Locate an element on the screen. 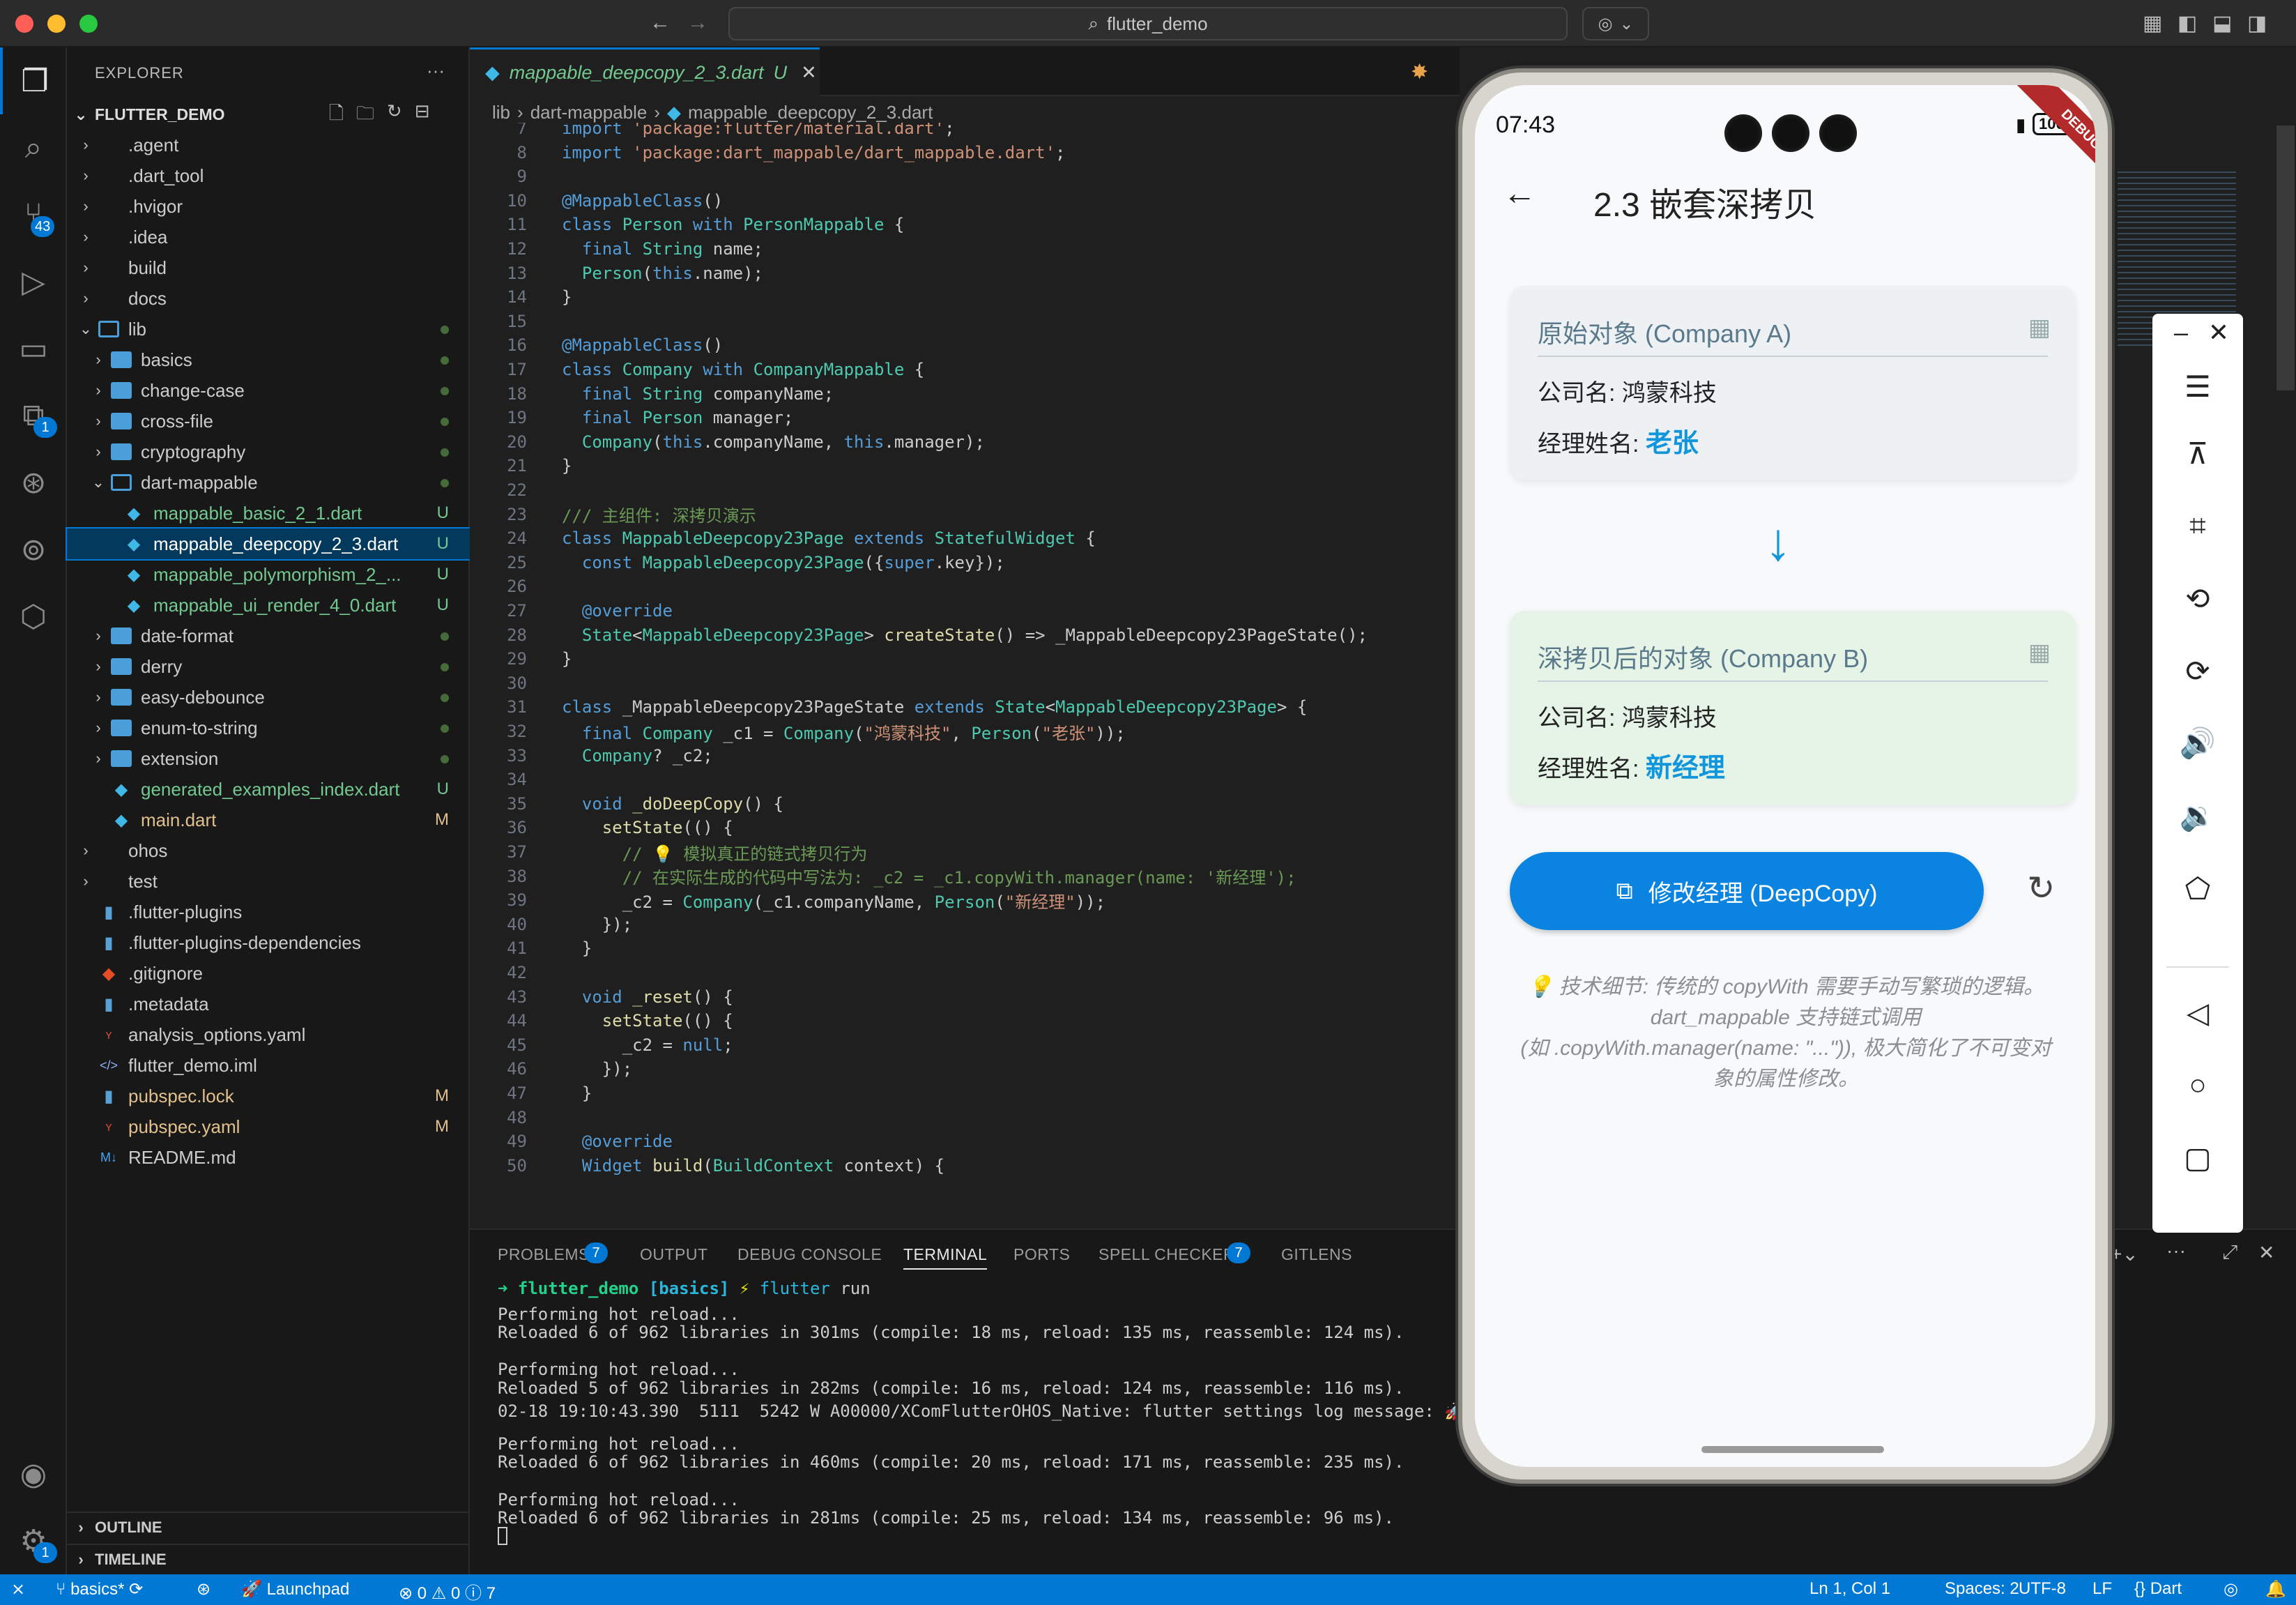 This screenshot has height=1605, width=2296. code-line: 34 is located at coordinates (965, 780).